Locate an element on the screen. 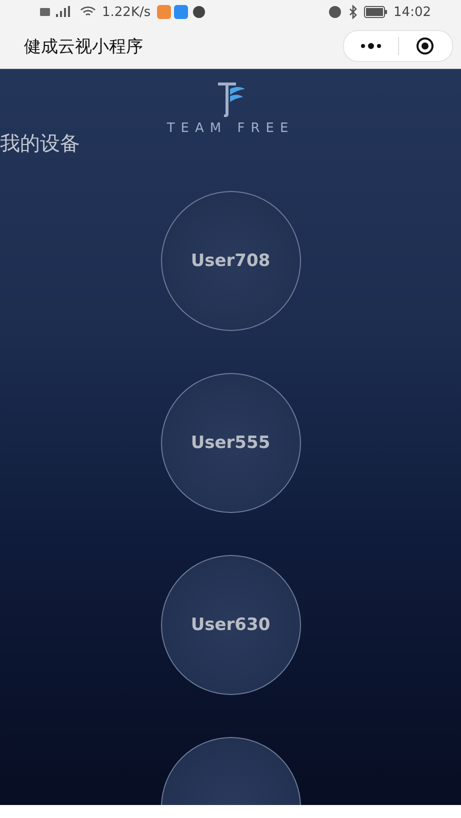 Image resolution: width=461 pixels, height=818 pixels. wifi-icon is located at coordinates (88, 12).